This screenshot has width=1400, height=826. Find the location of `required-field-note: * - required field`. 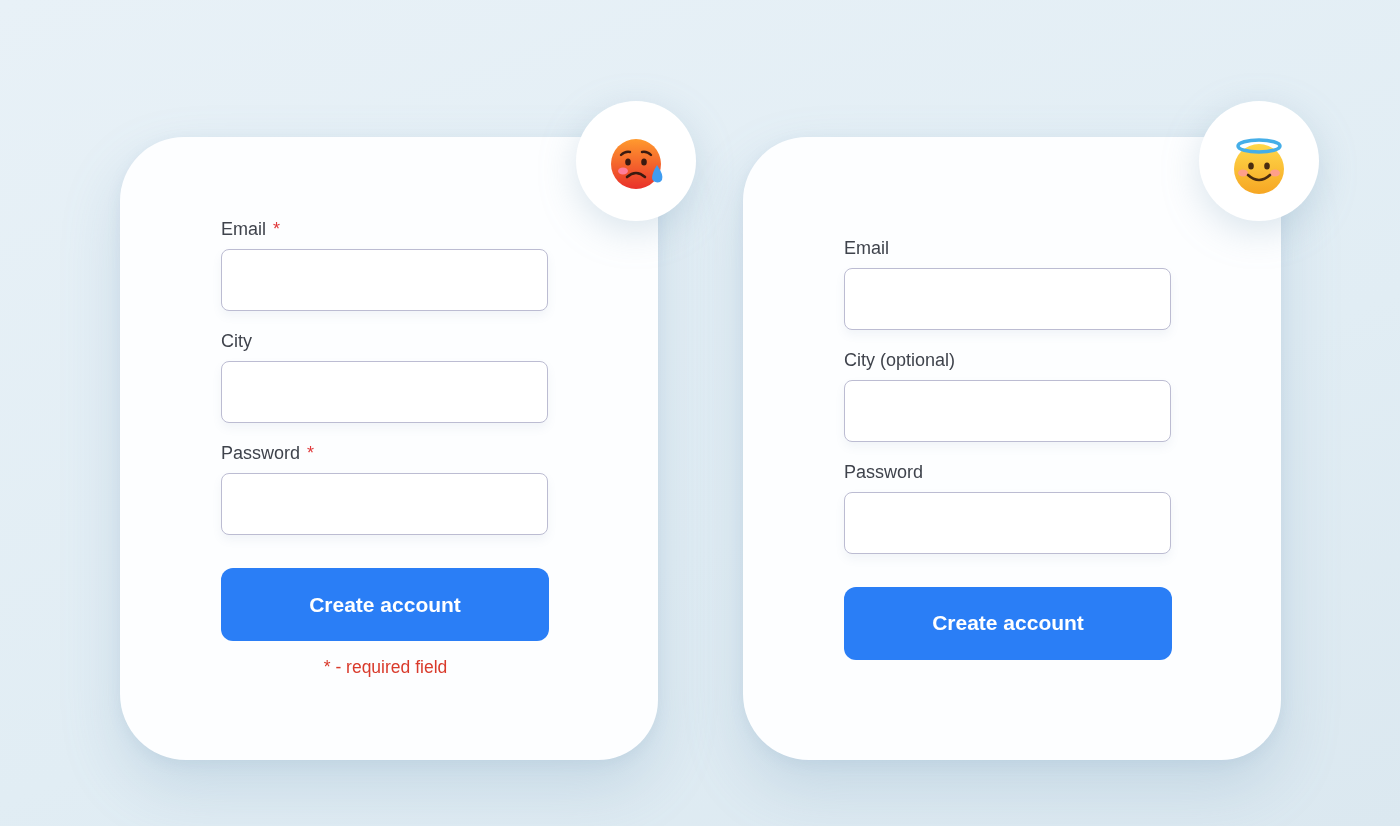

required-field-note: * - required field is located at coordinates (385, 667).